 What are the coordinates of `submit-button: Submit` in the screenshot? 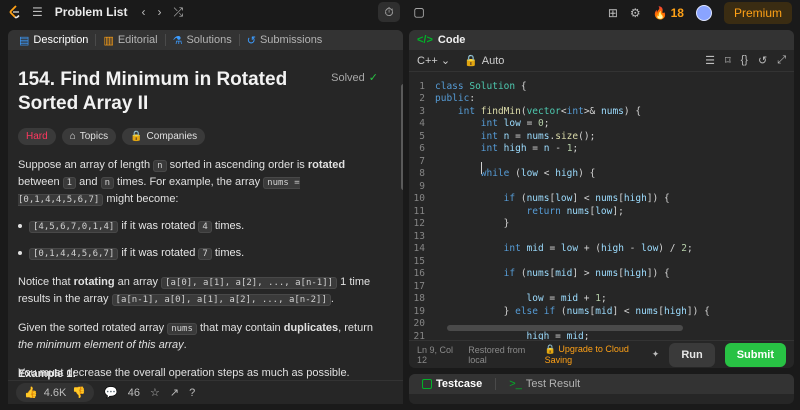 It's located at (755, 354).